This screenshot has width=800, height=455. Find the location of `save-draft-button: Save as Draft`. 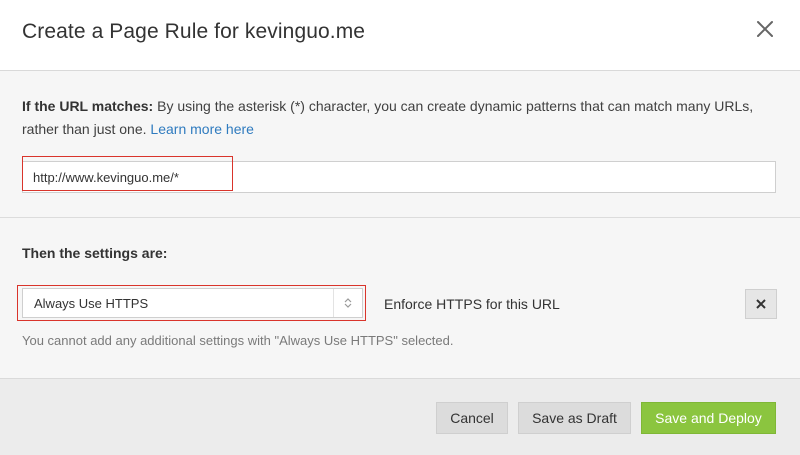

save-draft-button: Save as Draft is located at coordinates (574, 418).